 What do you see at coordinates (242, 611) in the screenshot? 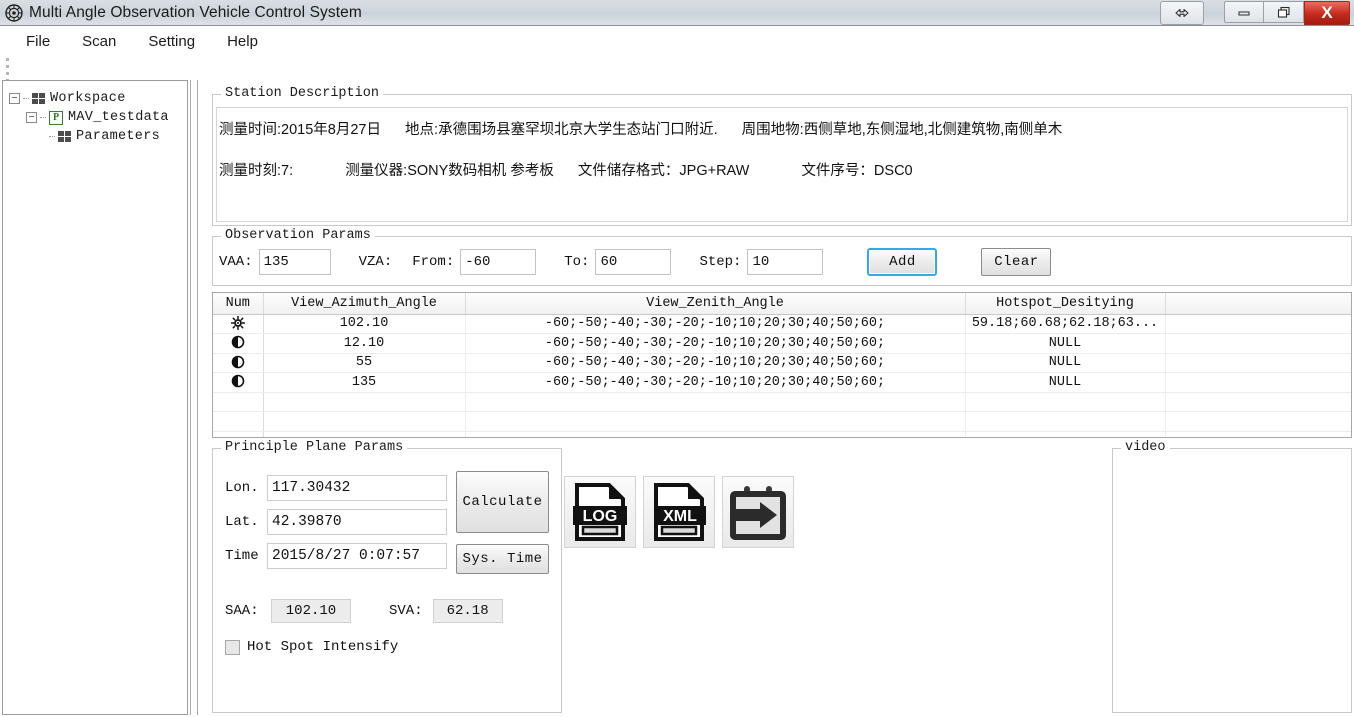
I see `saa-label: SAA:` at bounding box center [242, 611].